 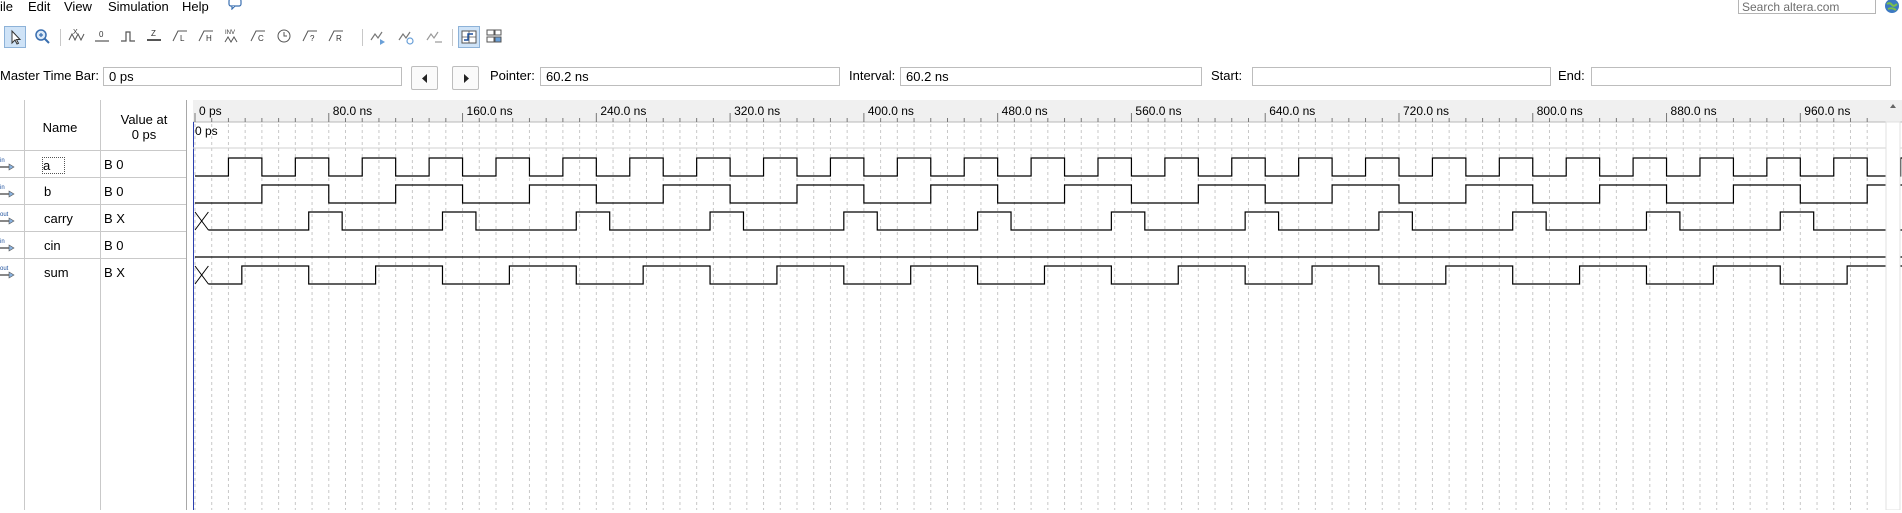 I want to click on grid-settings-icon, so click(x=494, y=36).